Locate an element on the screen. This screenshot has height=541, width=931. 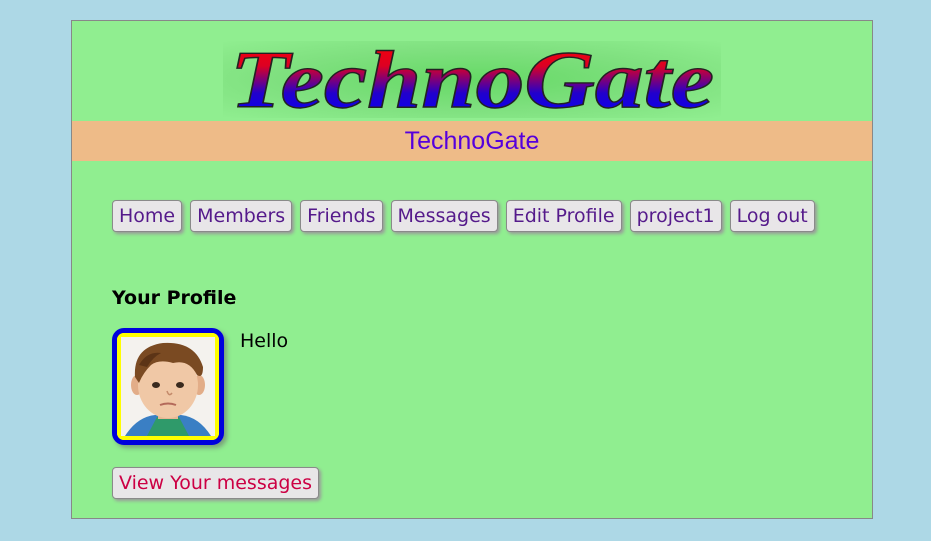
view-messages-button: View Your messages is located at coordinates (216, 483).